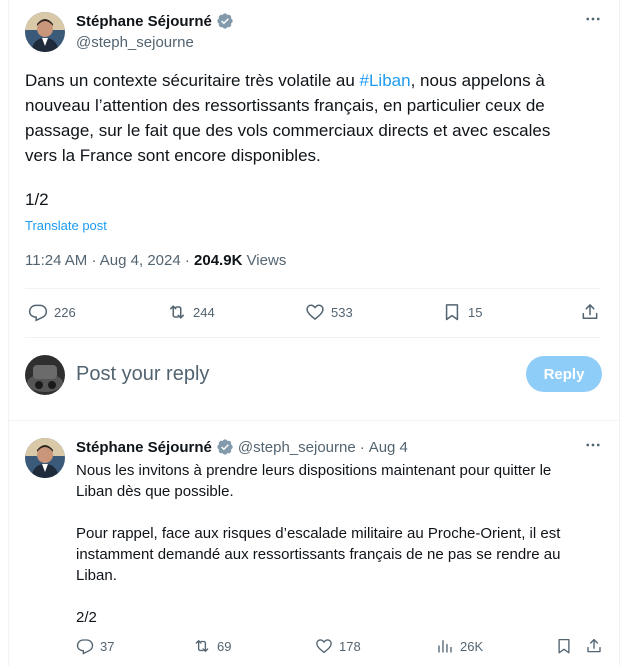 The height and width of the screenshot is (666, 640). Describe the element at coordinates (204, 312) in the screenshot. I see `repost-count: 244` at that location.